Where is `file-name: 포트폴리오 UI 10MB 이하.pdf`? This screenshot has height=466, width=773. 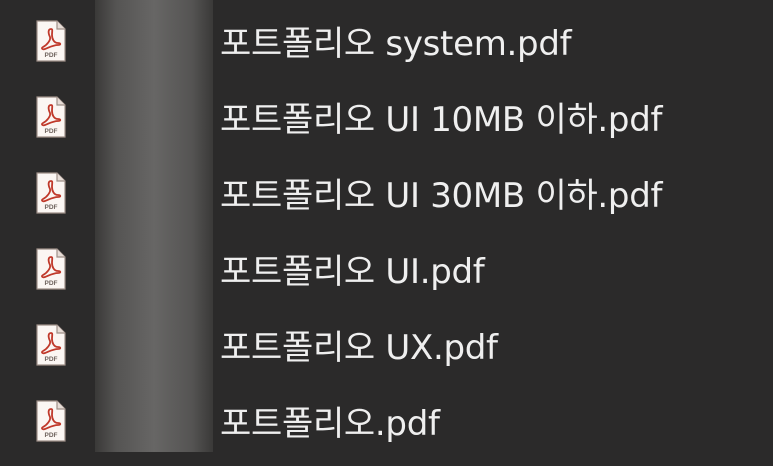 file-name: 포트폴리오 UI 10MB 이하.pdf is located at coordinates (441, 120).